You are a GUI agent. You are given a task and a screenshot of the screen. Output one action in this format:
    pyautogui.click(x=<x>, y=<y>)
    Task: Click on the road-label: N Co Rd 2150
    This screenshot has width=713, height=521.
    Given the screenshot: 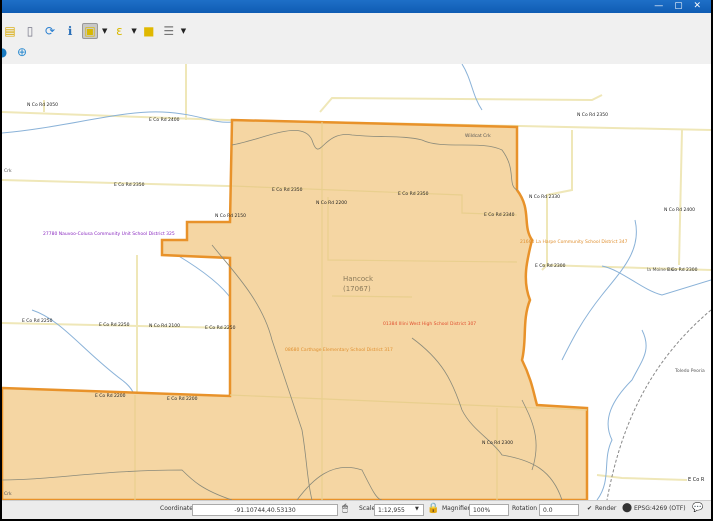 What is the action you would take?
    pyautogui.click(x=230, y=216)
    